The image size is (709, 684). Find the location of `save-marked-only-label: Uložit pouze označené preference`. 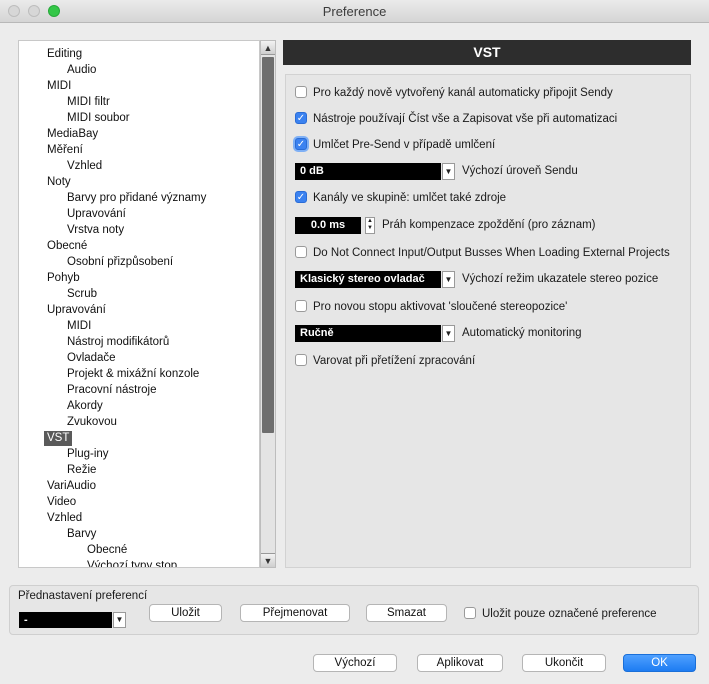

save-marked-only-label: Uložit pouze označené preference is located at coordinates (569, 614).